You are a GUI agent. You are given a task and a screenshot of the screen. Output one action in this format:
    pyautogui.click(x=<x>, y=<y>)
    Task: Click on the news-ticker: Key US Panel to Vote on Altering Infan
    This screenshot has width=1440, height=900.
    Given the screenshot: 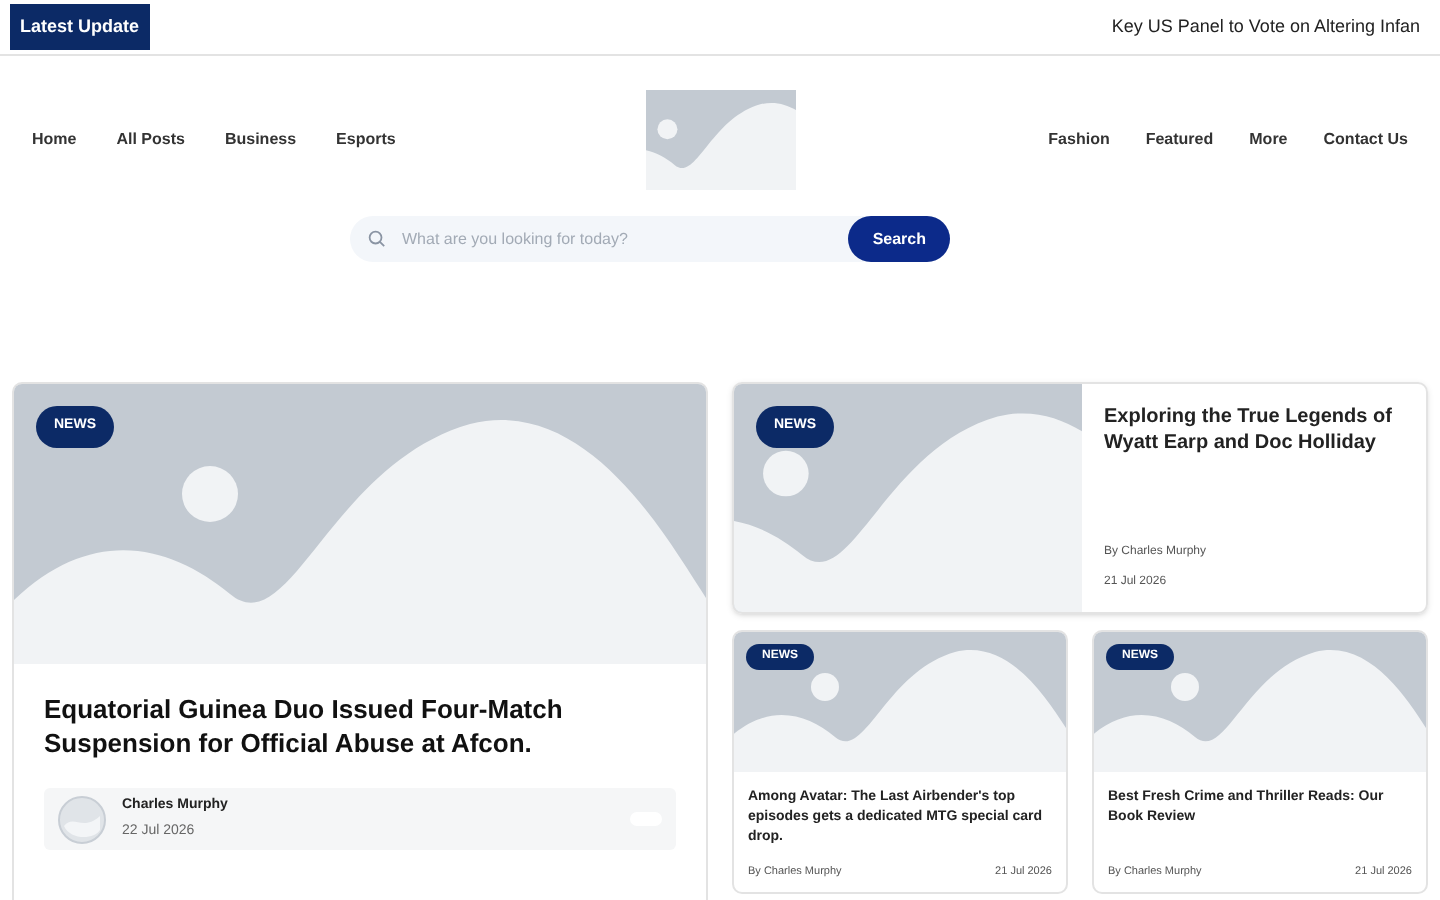 What is the action you would take?
    pyautogui.click(x=1265, y=27)
    